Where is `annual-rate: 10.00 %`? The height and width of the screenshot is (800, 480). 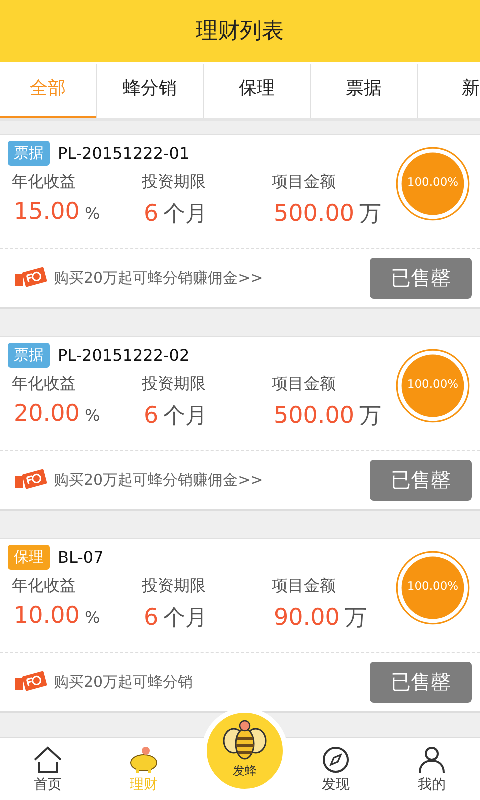 annual-rate: 10.00 % is located at coordinates (57, 617).